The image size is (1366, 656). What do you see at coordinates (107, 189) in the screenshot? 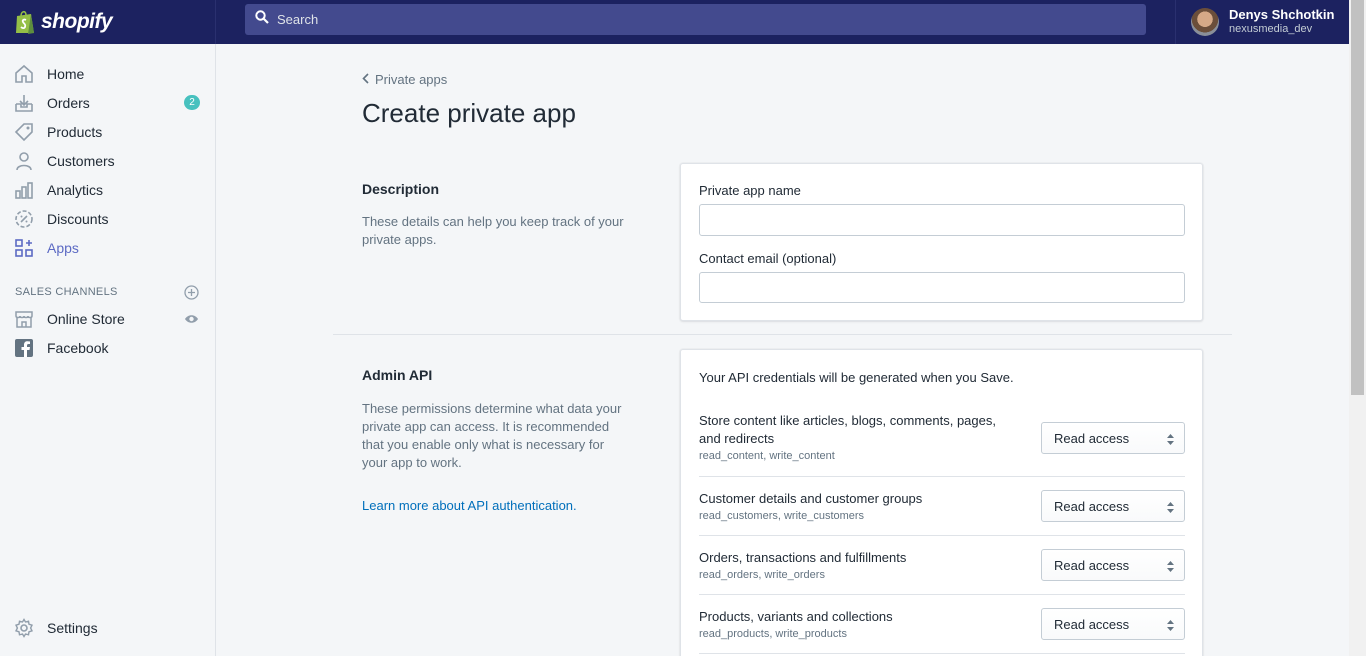
I see `sidebar-item-analytics: Analytics` at bounding box center [107, 189].